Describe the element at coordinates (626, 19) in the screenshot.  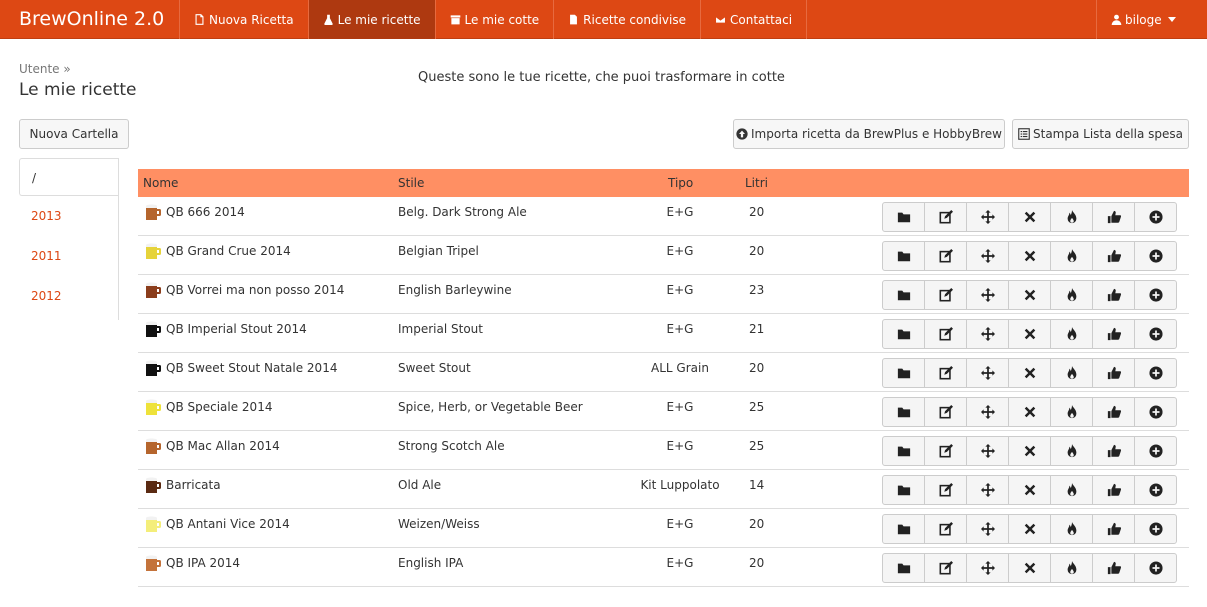
I see `nav-item-ricette-condivise: Ricette condivise` at that location.